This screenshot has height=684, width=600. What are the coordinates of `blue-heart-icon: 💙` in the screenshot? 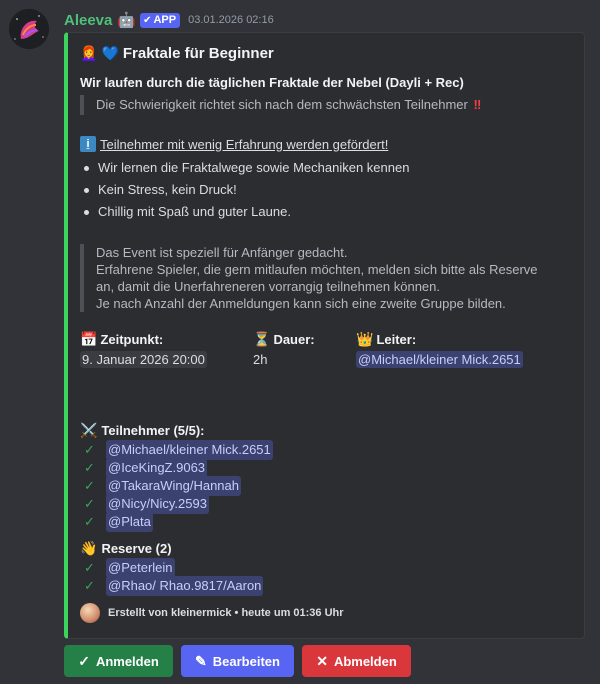 It's located at (110, 53).